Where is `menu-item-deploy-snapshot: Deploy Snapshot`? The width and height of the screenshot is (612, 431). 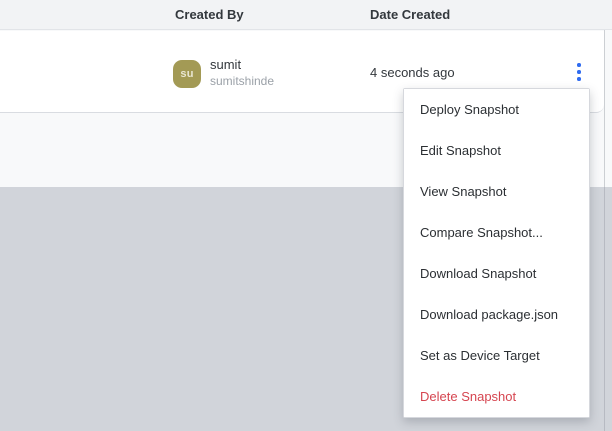
menu-item-deploy-snapshot: Deploy Snapshot is located at coordinates (496, 109).